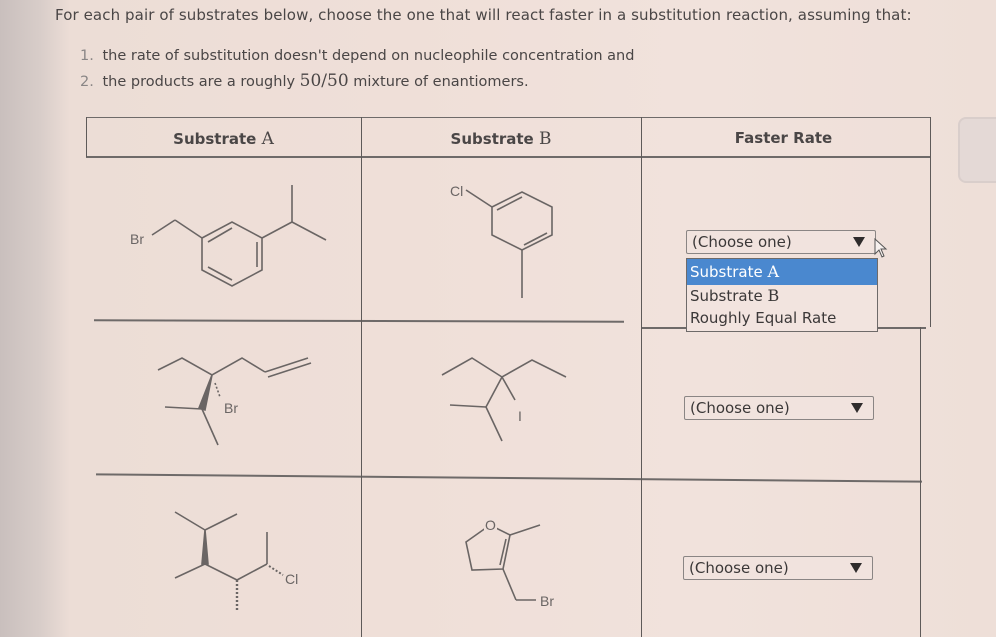 The height and width of the screenshot is (637, 996). I want to click on header-substrate-a: Substrate A, so click(223, 139).